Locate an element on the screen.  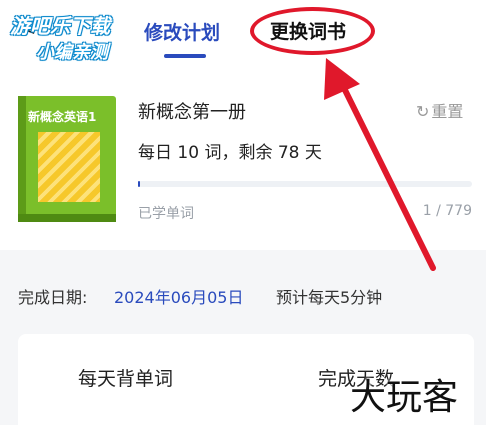
book-name: 新概念第一册 is located at coordinates (192, 112).